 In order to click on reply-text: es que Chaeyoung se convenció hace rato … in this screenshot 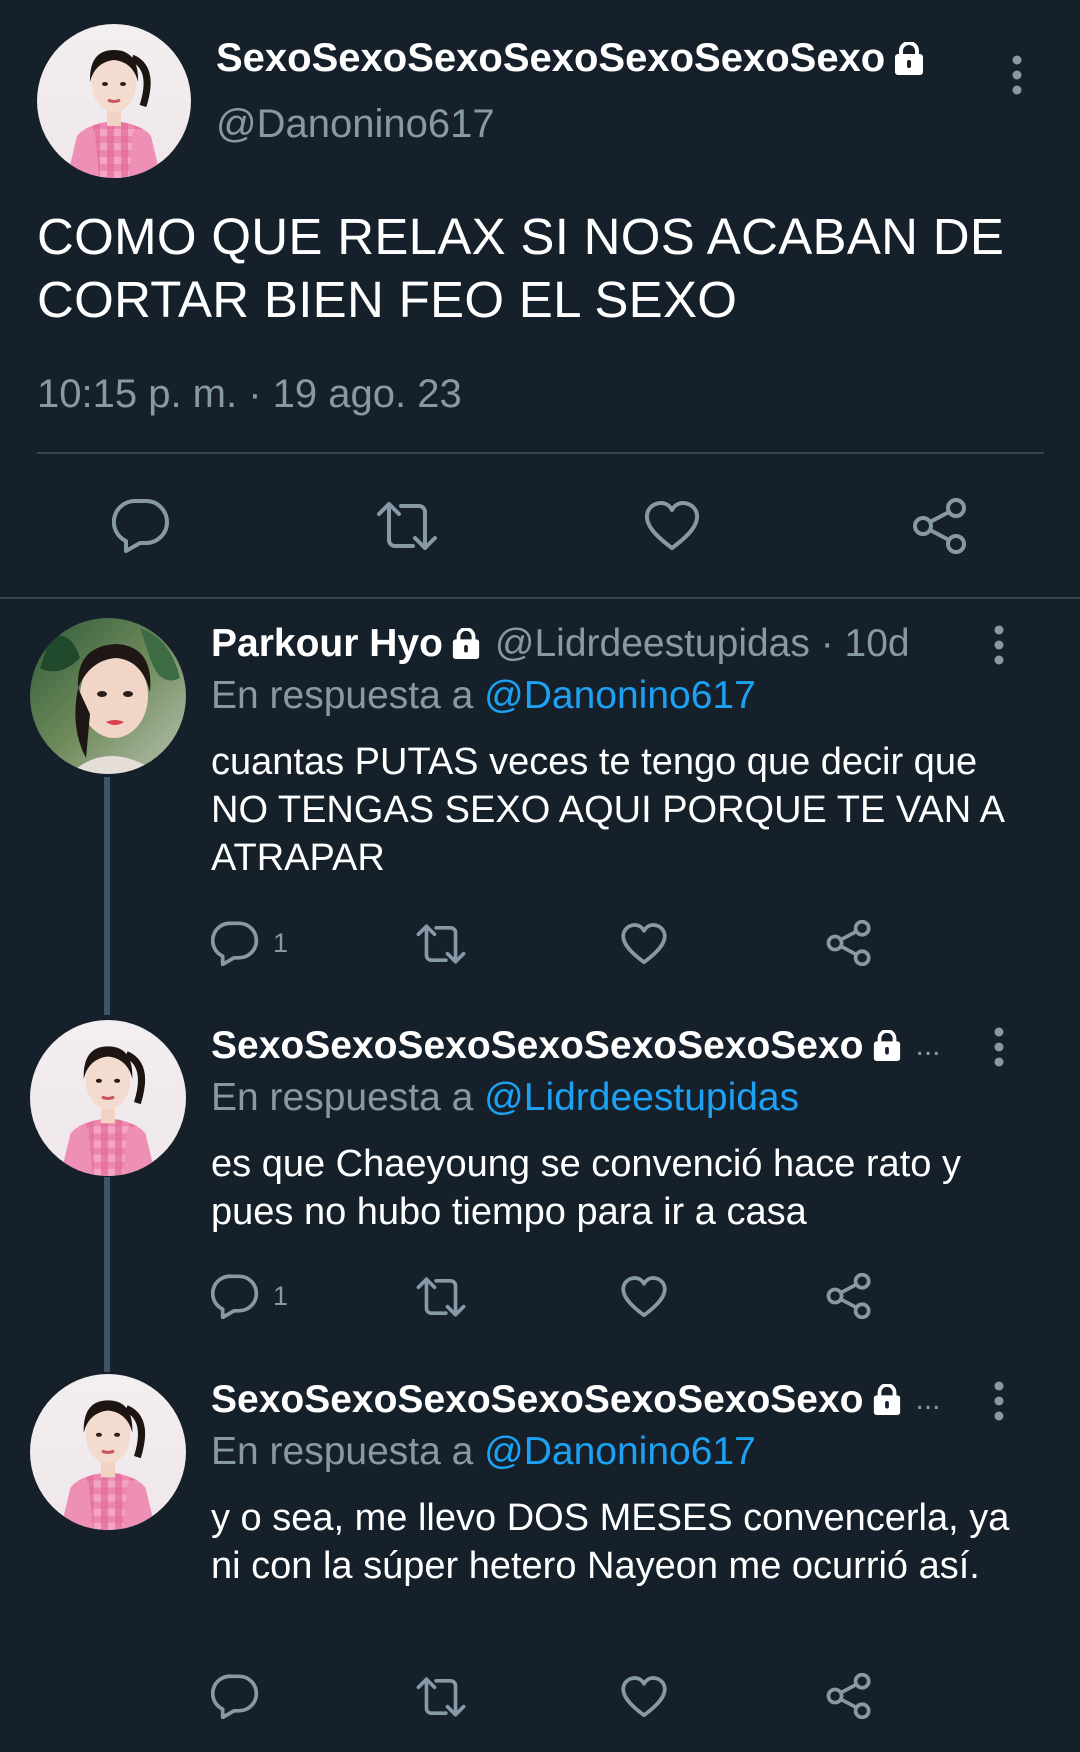, I will do `click(586, 1188)`.